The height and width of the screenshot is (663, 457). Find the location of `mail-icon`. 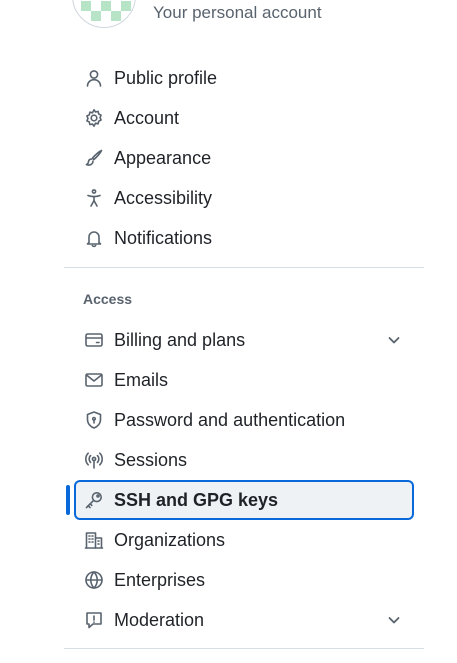

mail-icon is located at coordinates (94, 380).